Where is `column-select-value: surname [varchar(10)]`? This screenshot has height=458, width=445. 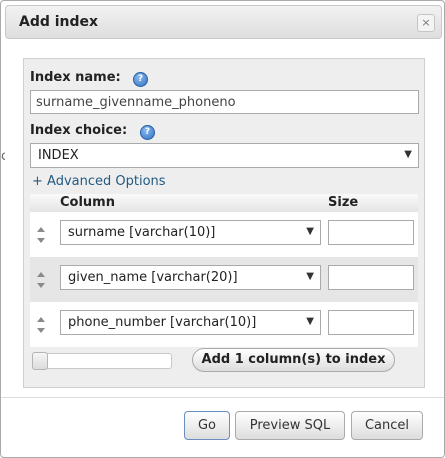
column-select-value: surname [varchar(10)] is located at coordinates (142, 232).